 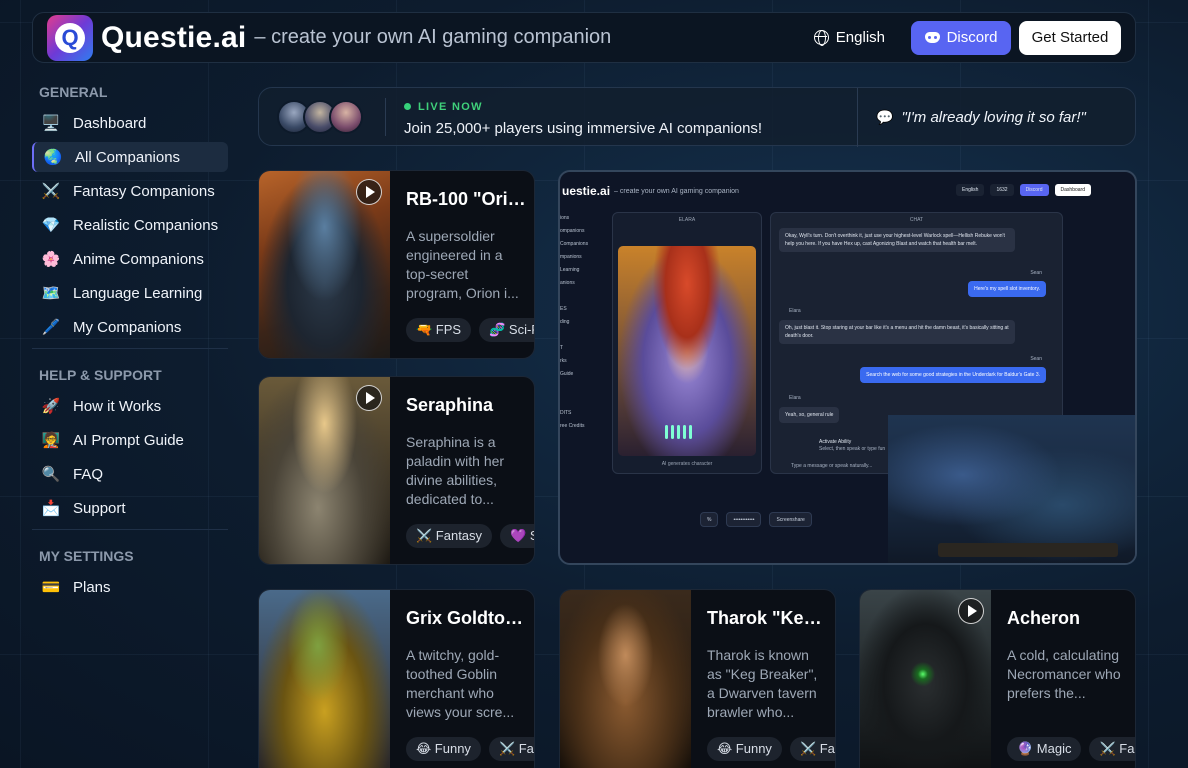 What do you see at coordinates (563, 361) in the screenshot?
I see `preview-sidebar-item: rks` at bounding box center [563, 361].